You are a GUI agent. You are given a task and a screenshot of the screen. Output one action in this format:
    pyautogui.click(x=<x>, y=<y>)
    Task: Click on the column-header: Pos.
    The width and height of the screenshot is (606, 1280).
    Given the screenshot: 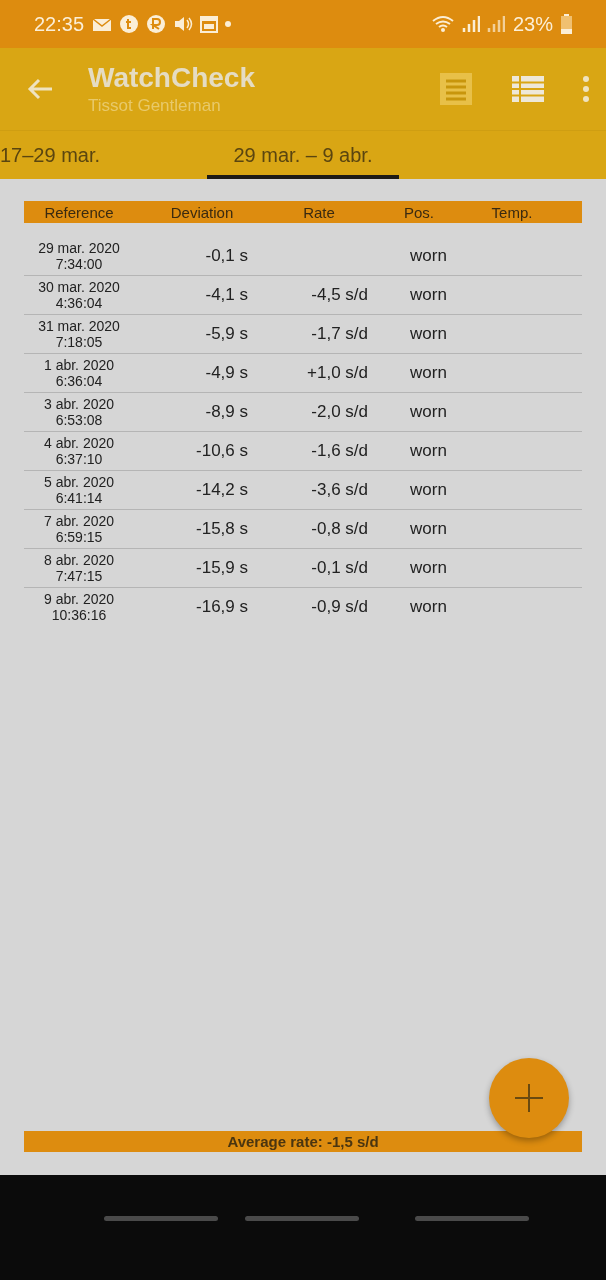 What is the action you would take?
    pyautogui.click(x=419, y=212)
    